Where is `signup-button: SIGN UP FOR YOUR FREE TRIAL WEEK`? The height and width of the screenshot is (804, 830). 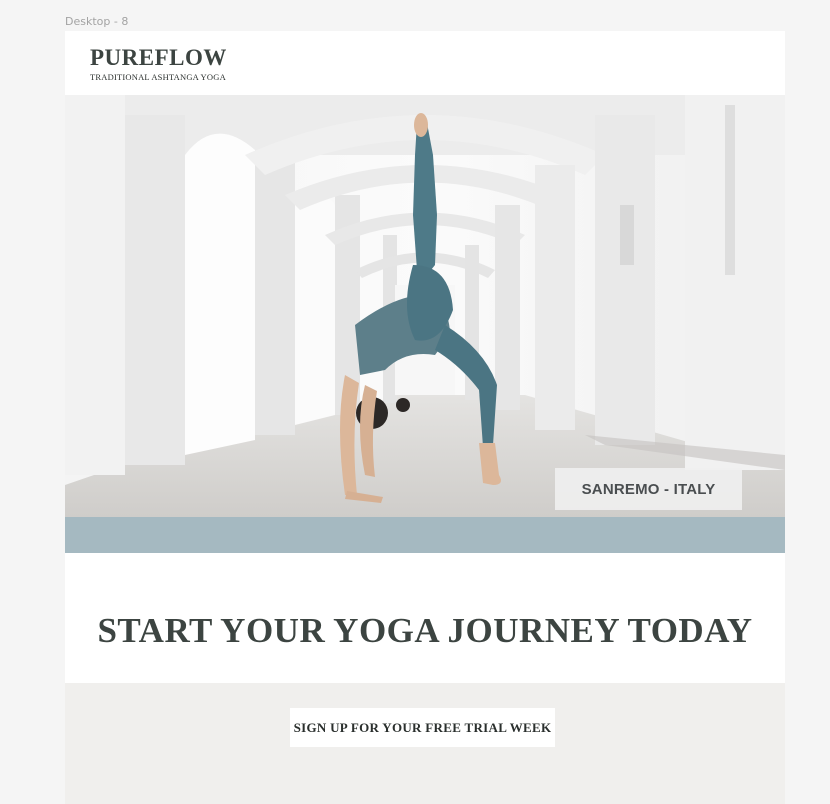 signup-button: SIGN UP FOR YOUR FREE TRIAL WEEK is located at coordinates (422, 727).